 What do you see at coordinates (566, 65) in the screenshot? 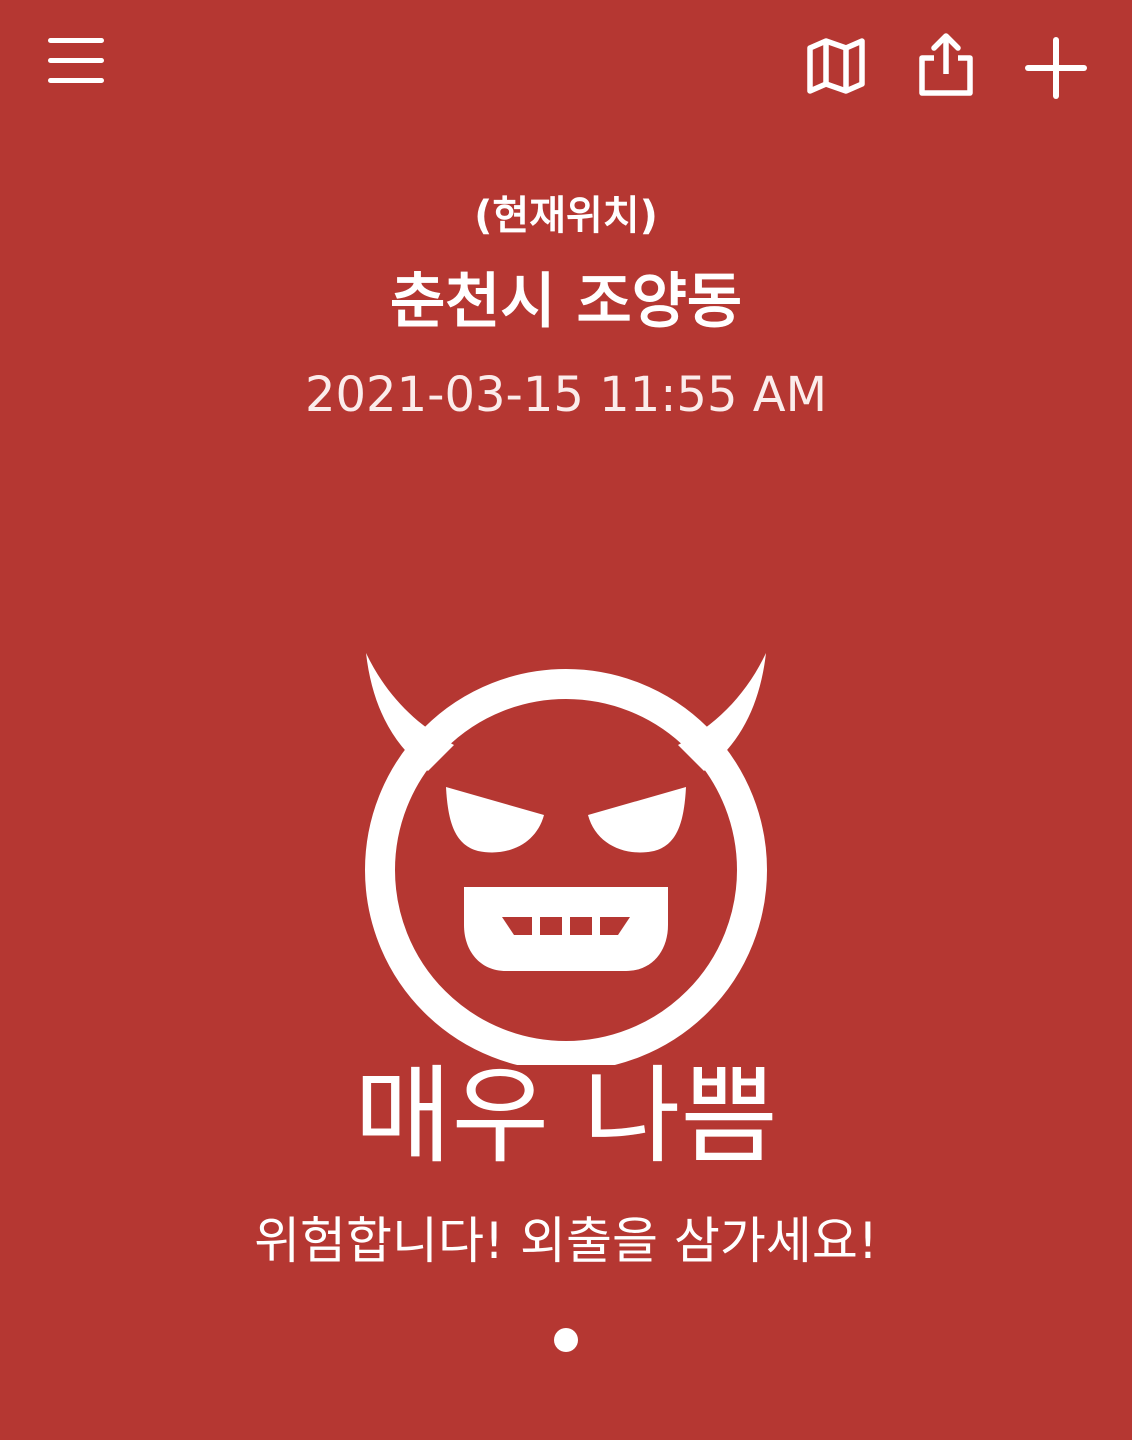
I see `top-toolbar` at bounding box center [566, 65].